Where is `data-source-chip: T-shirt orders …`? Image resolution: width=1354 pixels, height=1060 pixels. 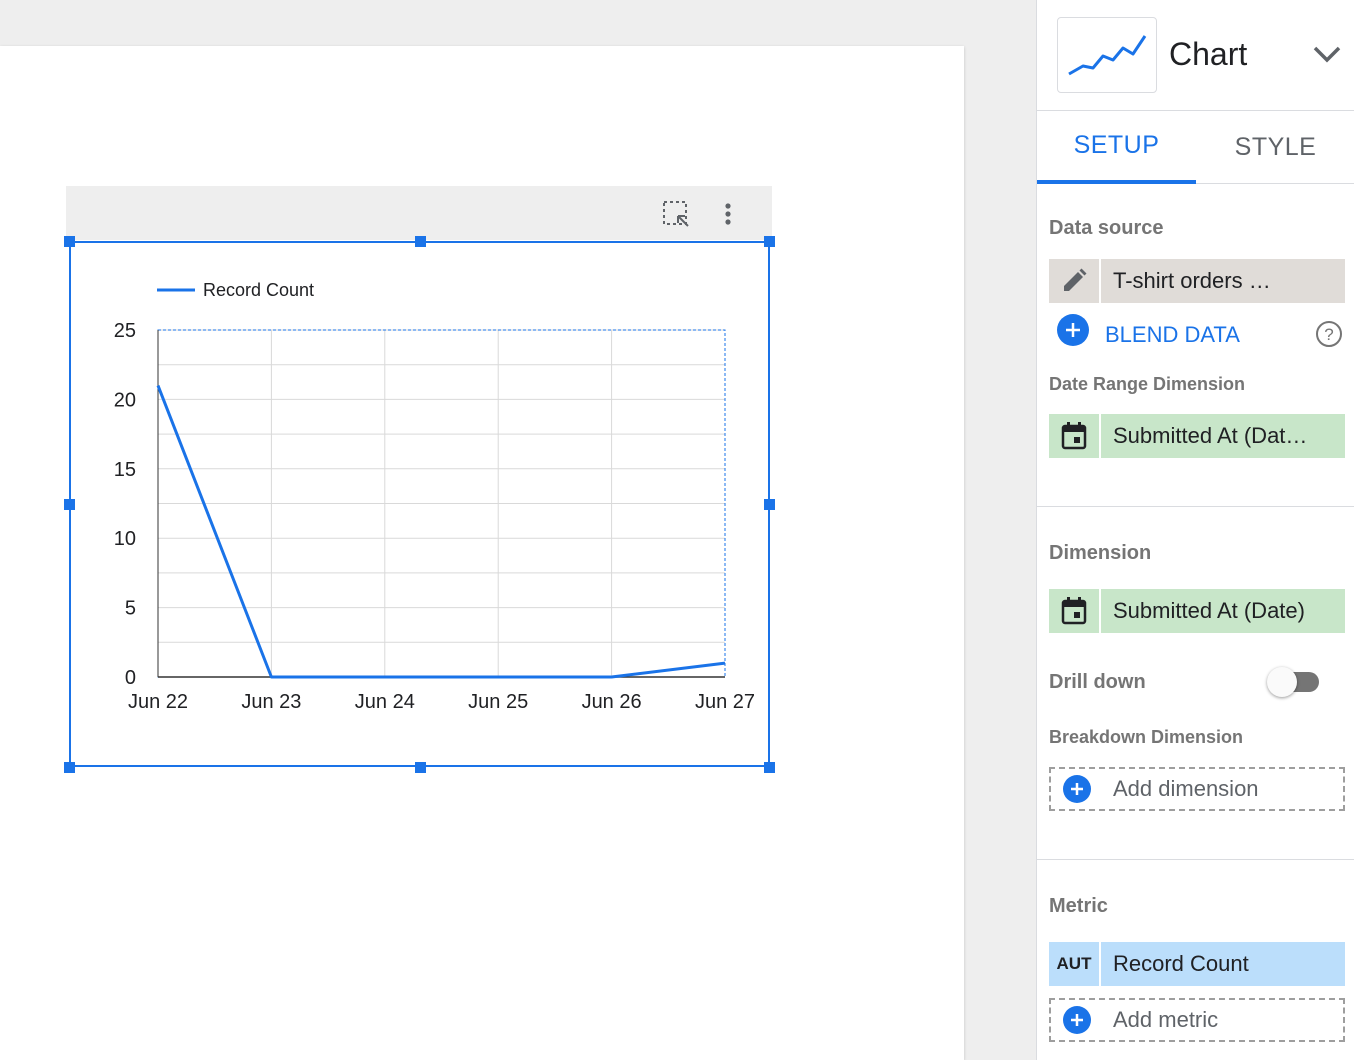 data-source-chip: T-shirt orders … is located at coordinates (1197, 281).